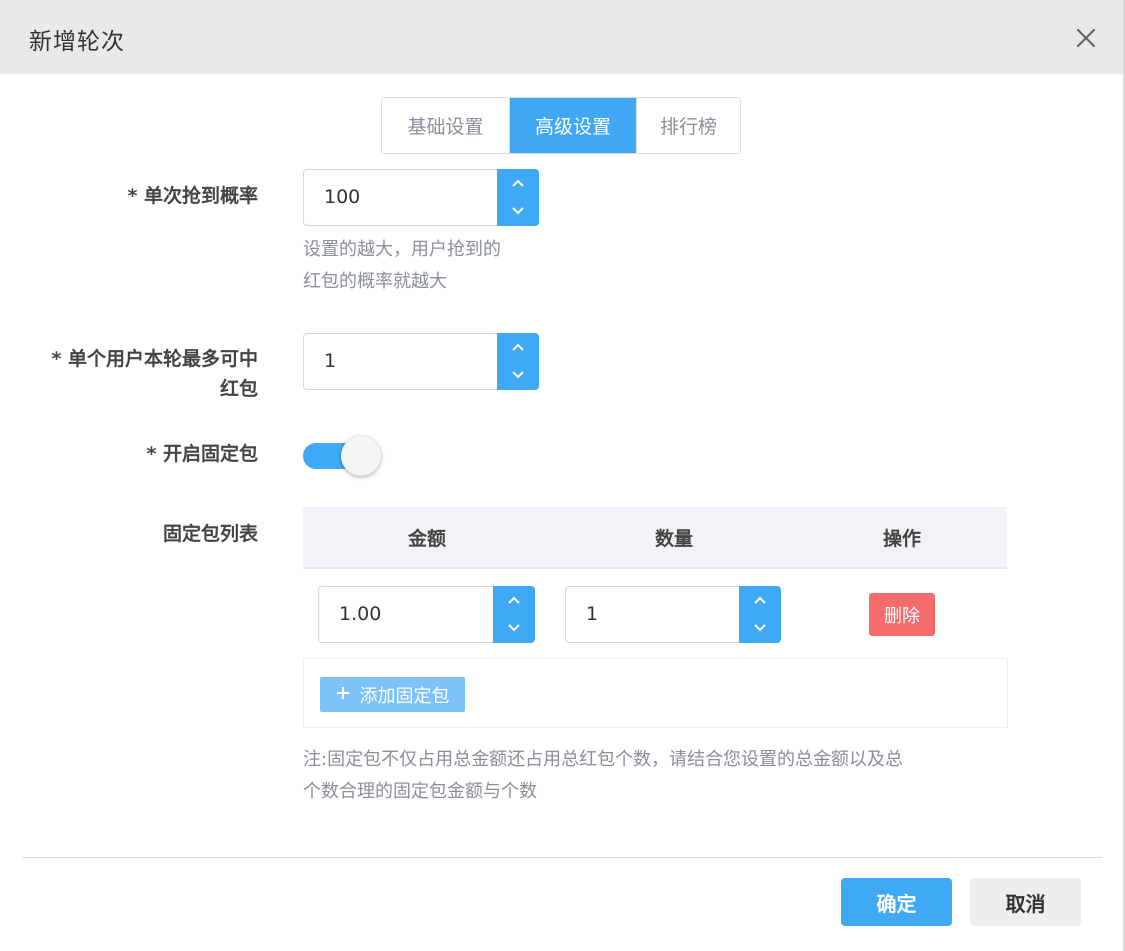 The height and width of the screenshot is (951, 1125). What do you see at coordinates (673, 538) in the screenshot?
I see `column-header-count: 数量` at bounding box center [673, 538].